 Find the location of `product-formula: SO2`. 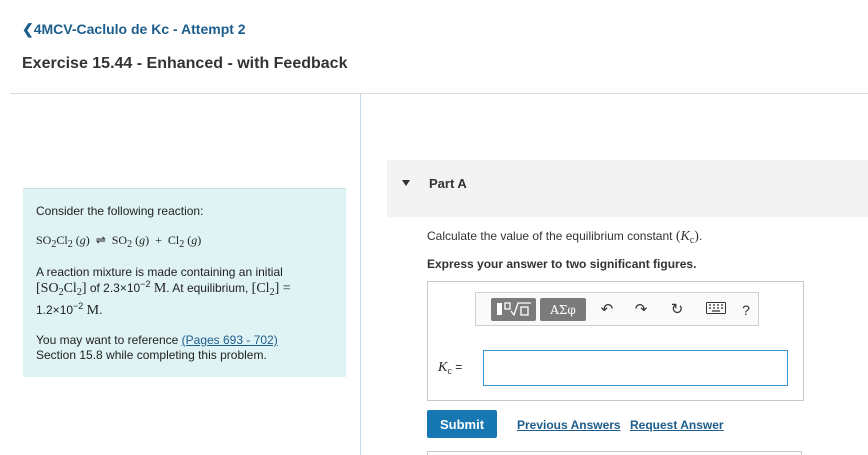

product-formula: SO2 is located at coordinates (122, 241).